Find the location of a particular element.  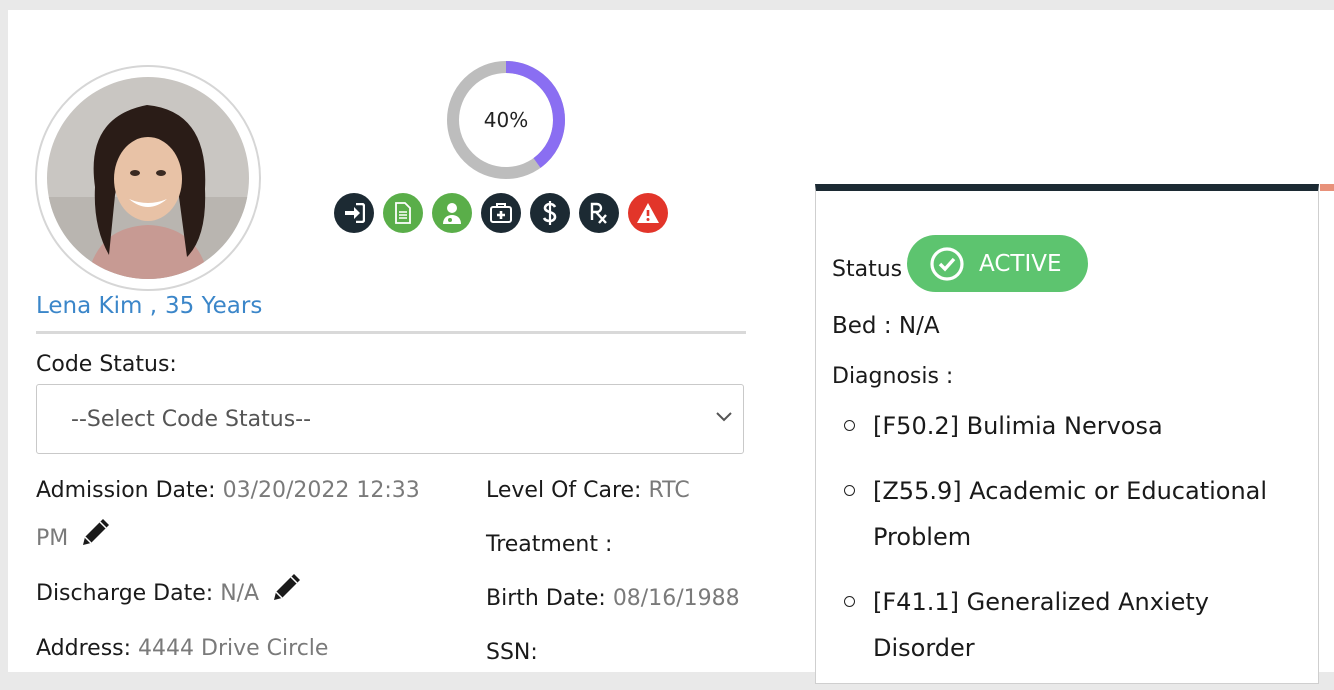

admission-date-label: Admission Date: is located at coordinates (126, 490).